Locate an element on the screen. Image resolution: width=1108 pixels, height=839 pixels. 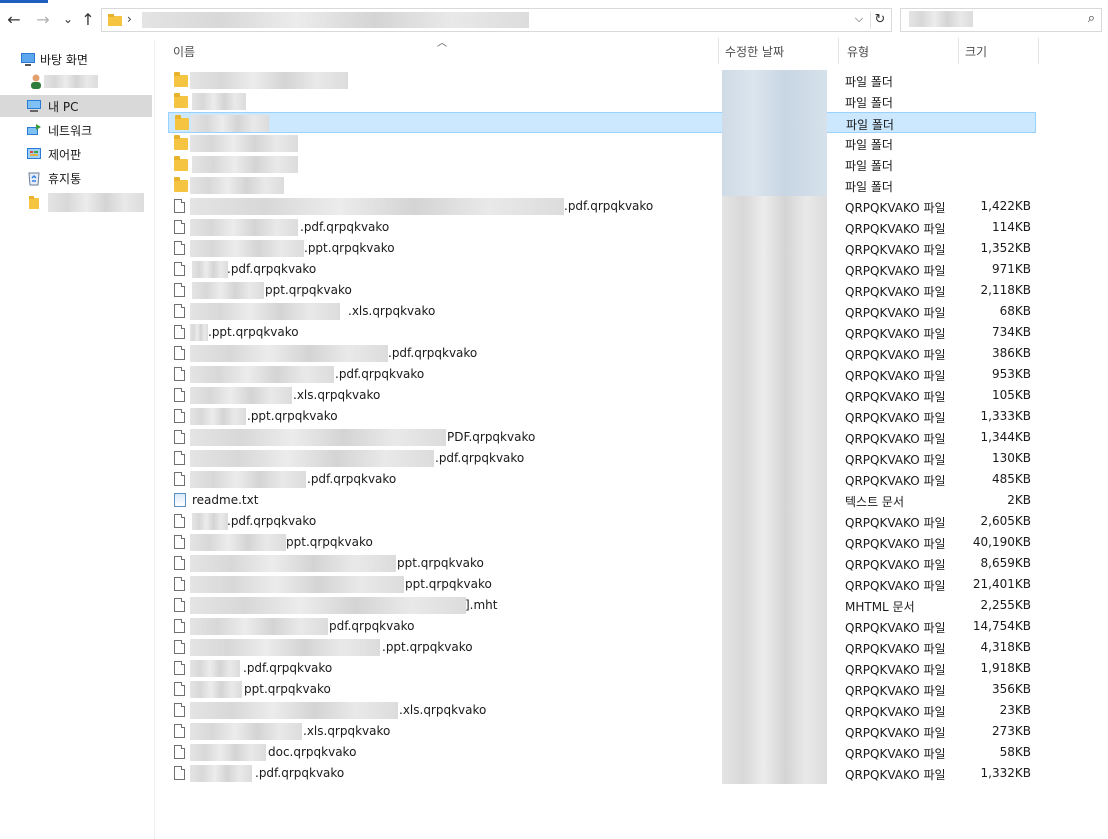
file-type: 파일 폴더 is located at coordinates (869, 145).